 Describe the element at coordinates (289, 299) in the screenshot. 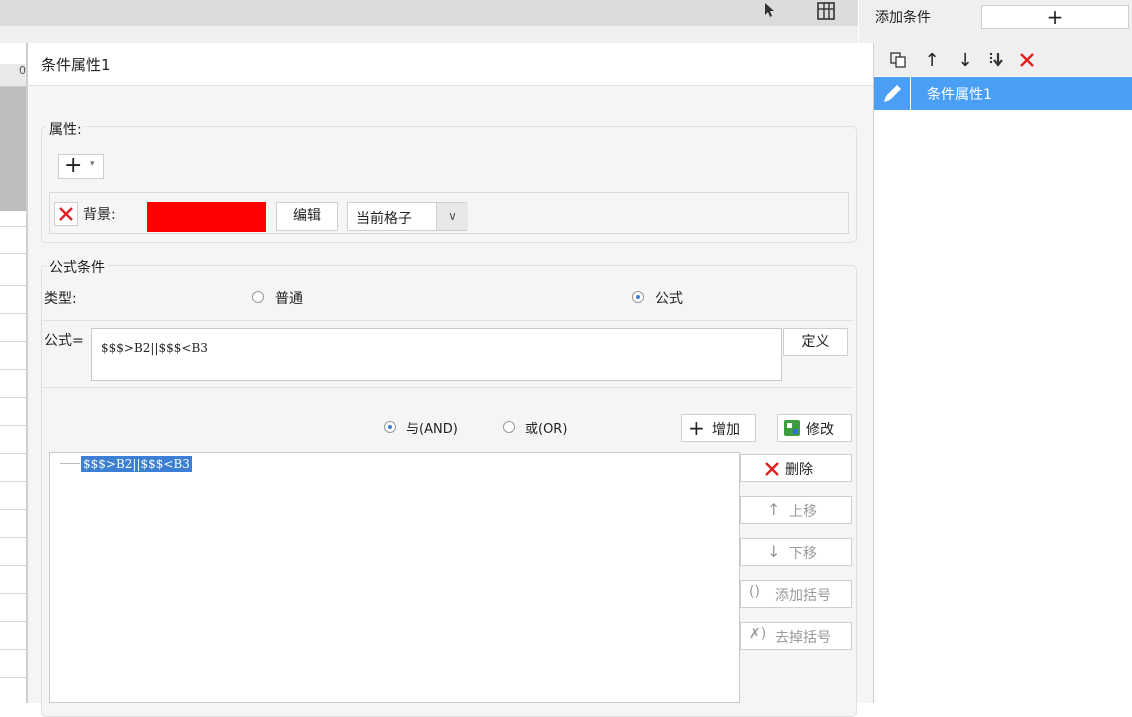

I see `type-option-normal: 普通` at that location.